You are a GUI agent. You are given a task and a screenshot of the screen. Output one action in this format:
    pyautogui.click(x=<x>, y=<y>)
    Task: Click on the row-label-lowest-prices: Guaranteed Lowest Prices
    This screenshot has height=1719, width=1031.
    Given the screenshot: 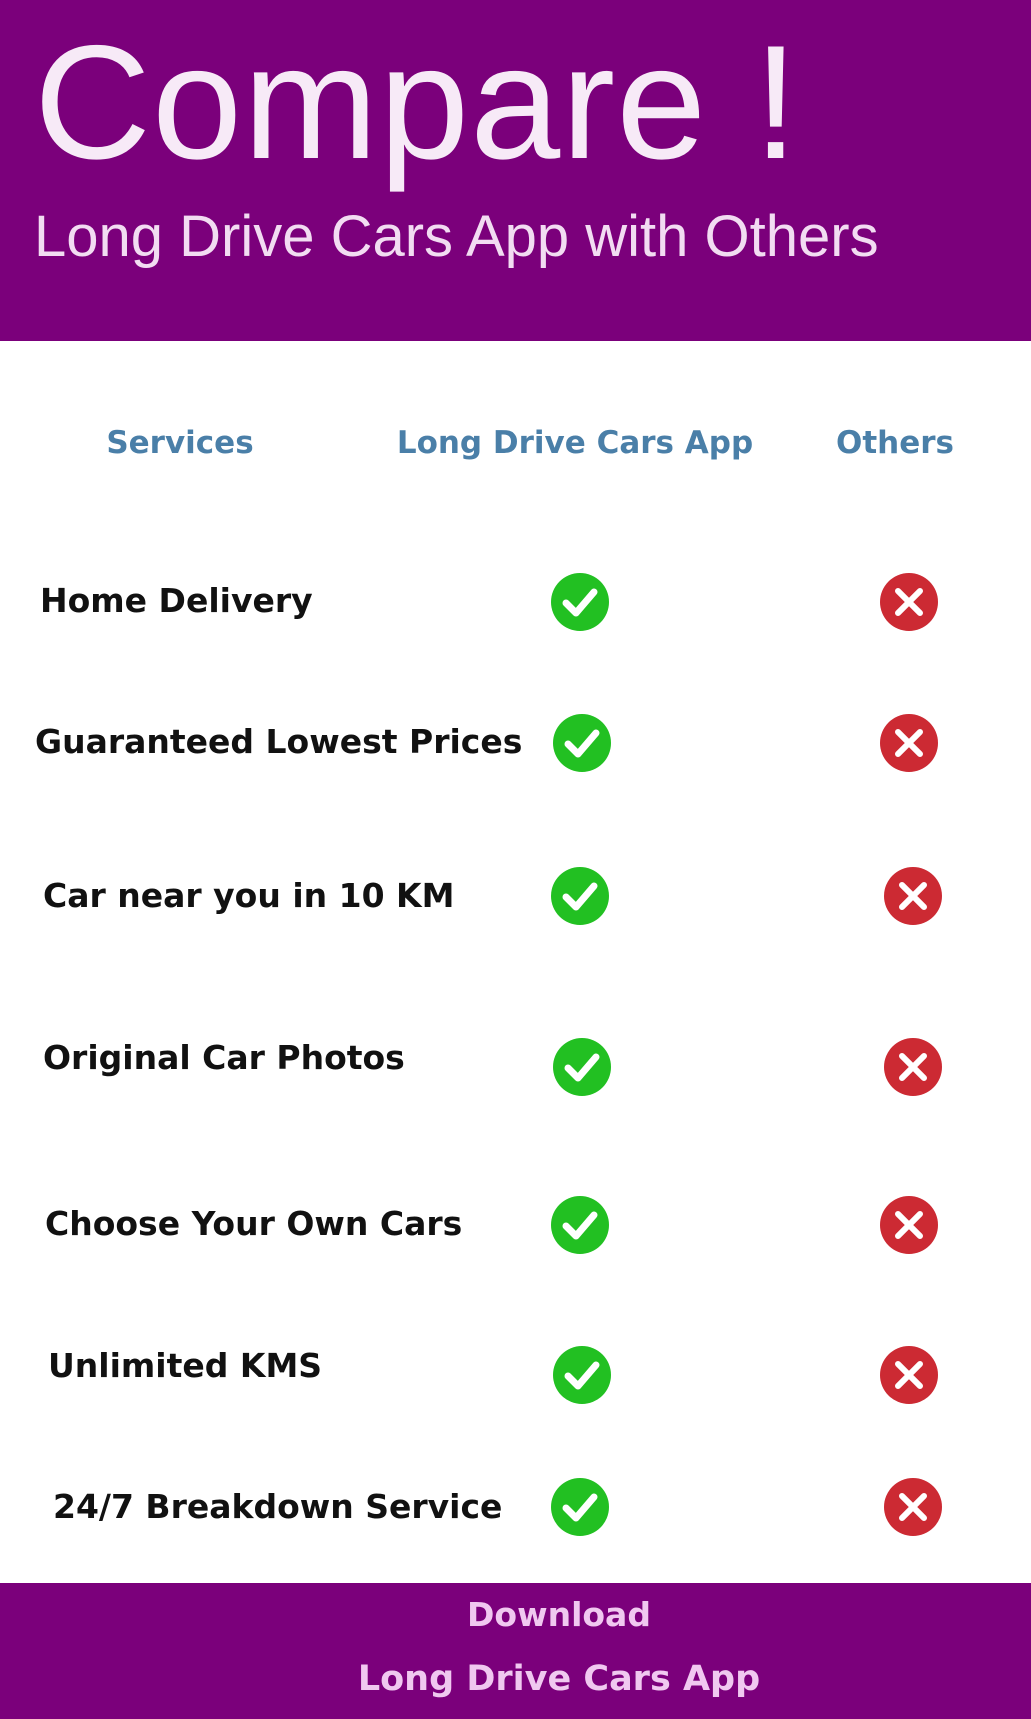 What is the action you would take?
    pyautogui.click(x=279, y=741)
    